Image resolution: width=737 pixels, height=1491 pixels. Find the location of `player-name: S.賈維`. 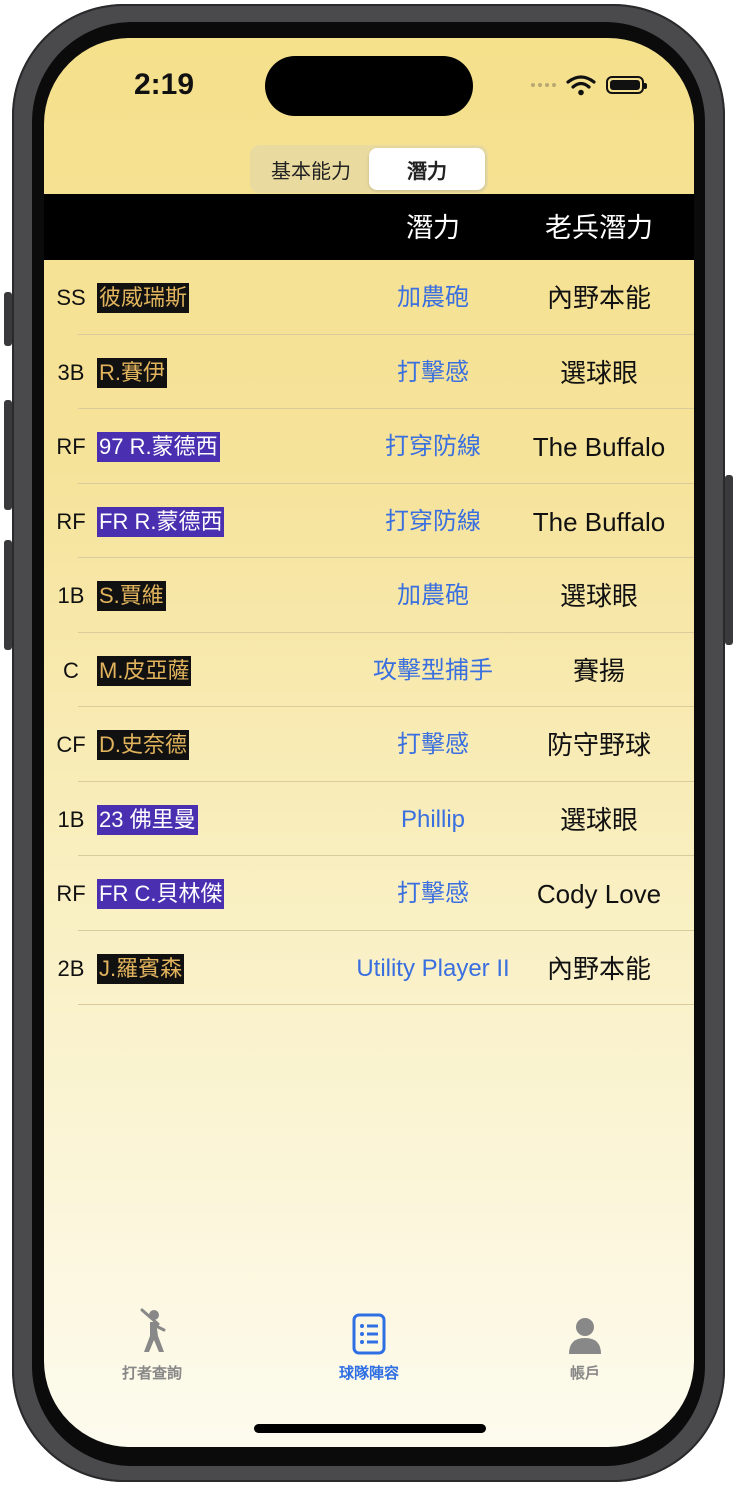

player-name: S.賈維 is located at coordinates (131, 596).